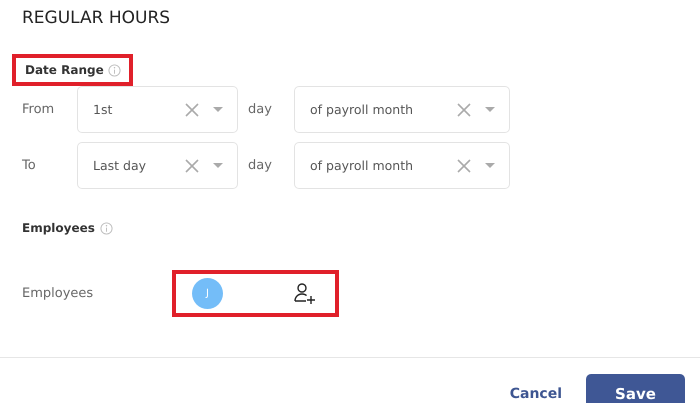 Image resolution: width=700 pixels, height=403 pixels. I want to click on cancel-button: Cancel, so click(536, 392).